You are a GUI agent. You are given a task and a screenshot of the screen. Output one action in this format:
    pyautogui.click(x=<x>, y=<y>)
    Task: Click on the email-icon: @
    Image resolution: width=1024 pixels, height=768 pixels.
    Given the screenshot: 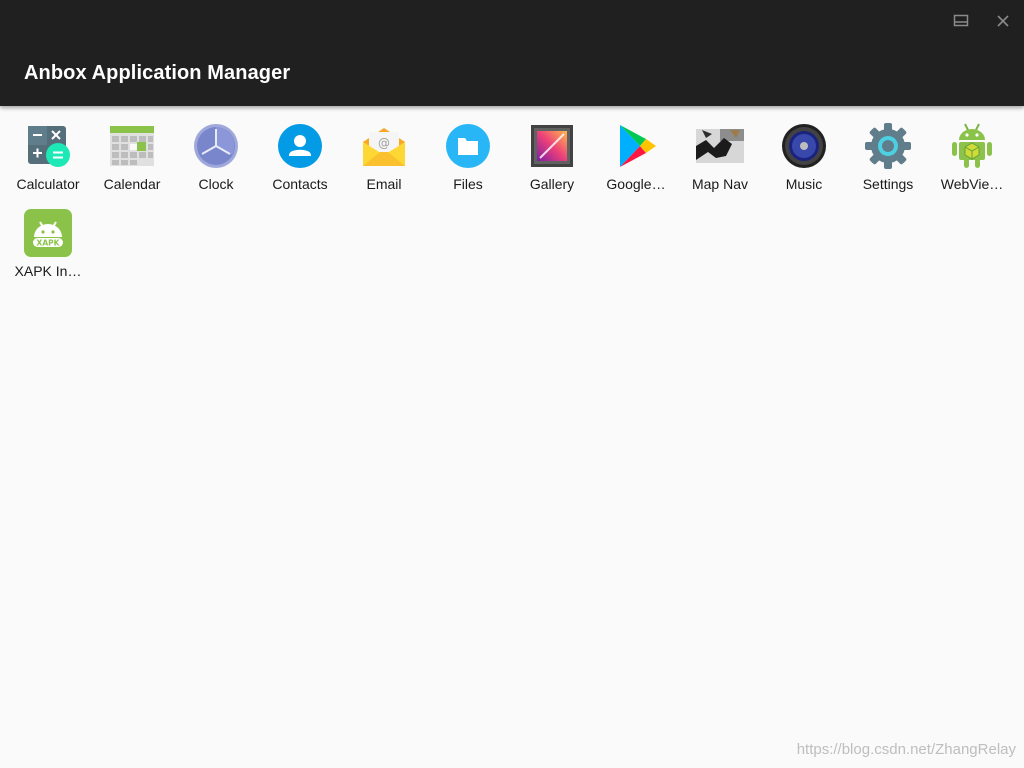 What is the action you would take?
    pyautogui.click(x=384, y=147)
    